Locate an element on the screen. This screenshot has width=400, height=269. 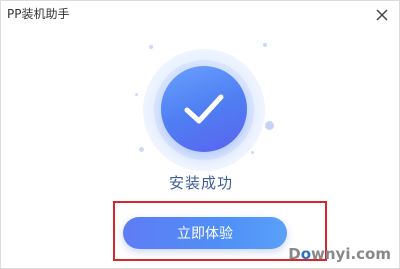
success-badge is located at coordinates (204, 109).